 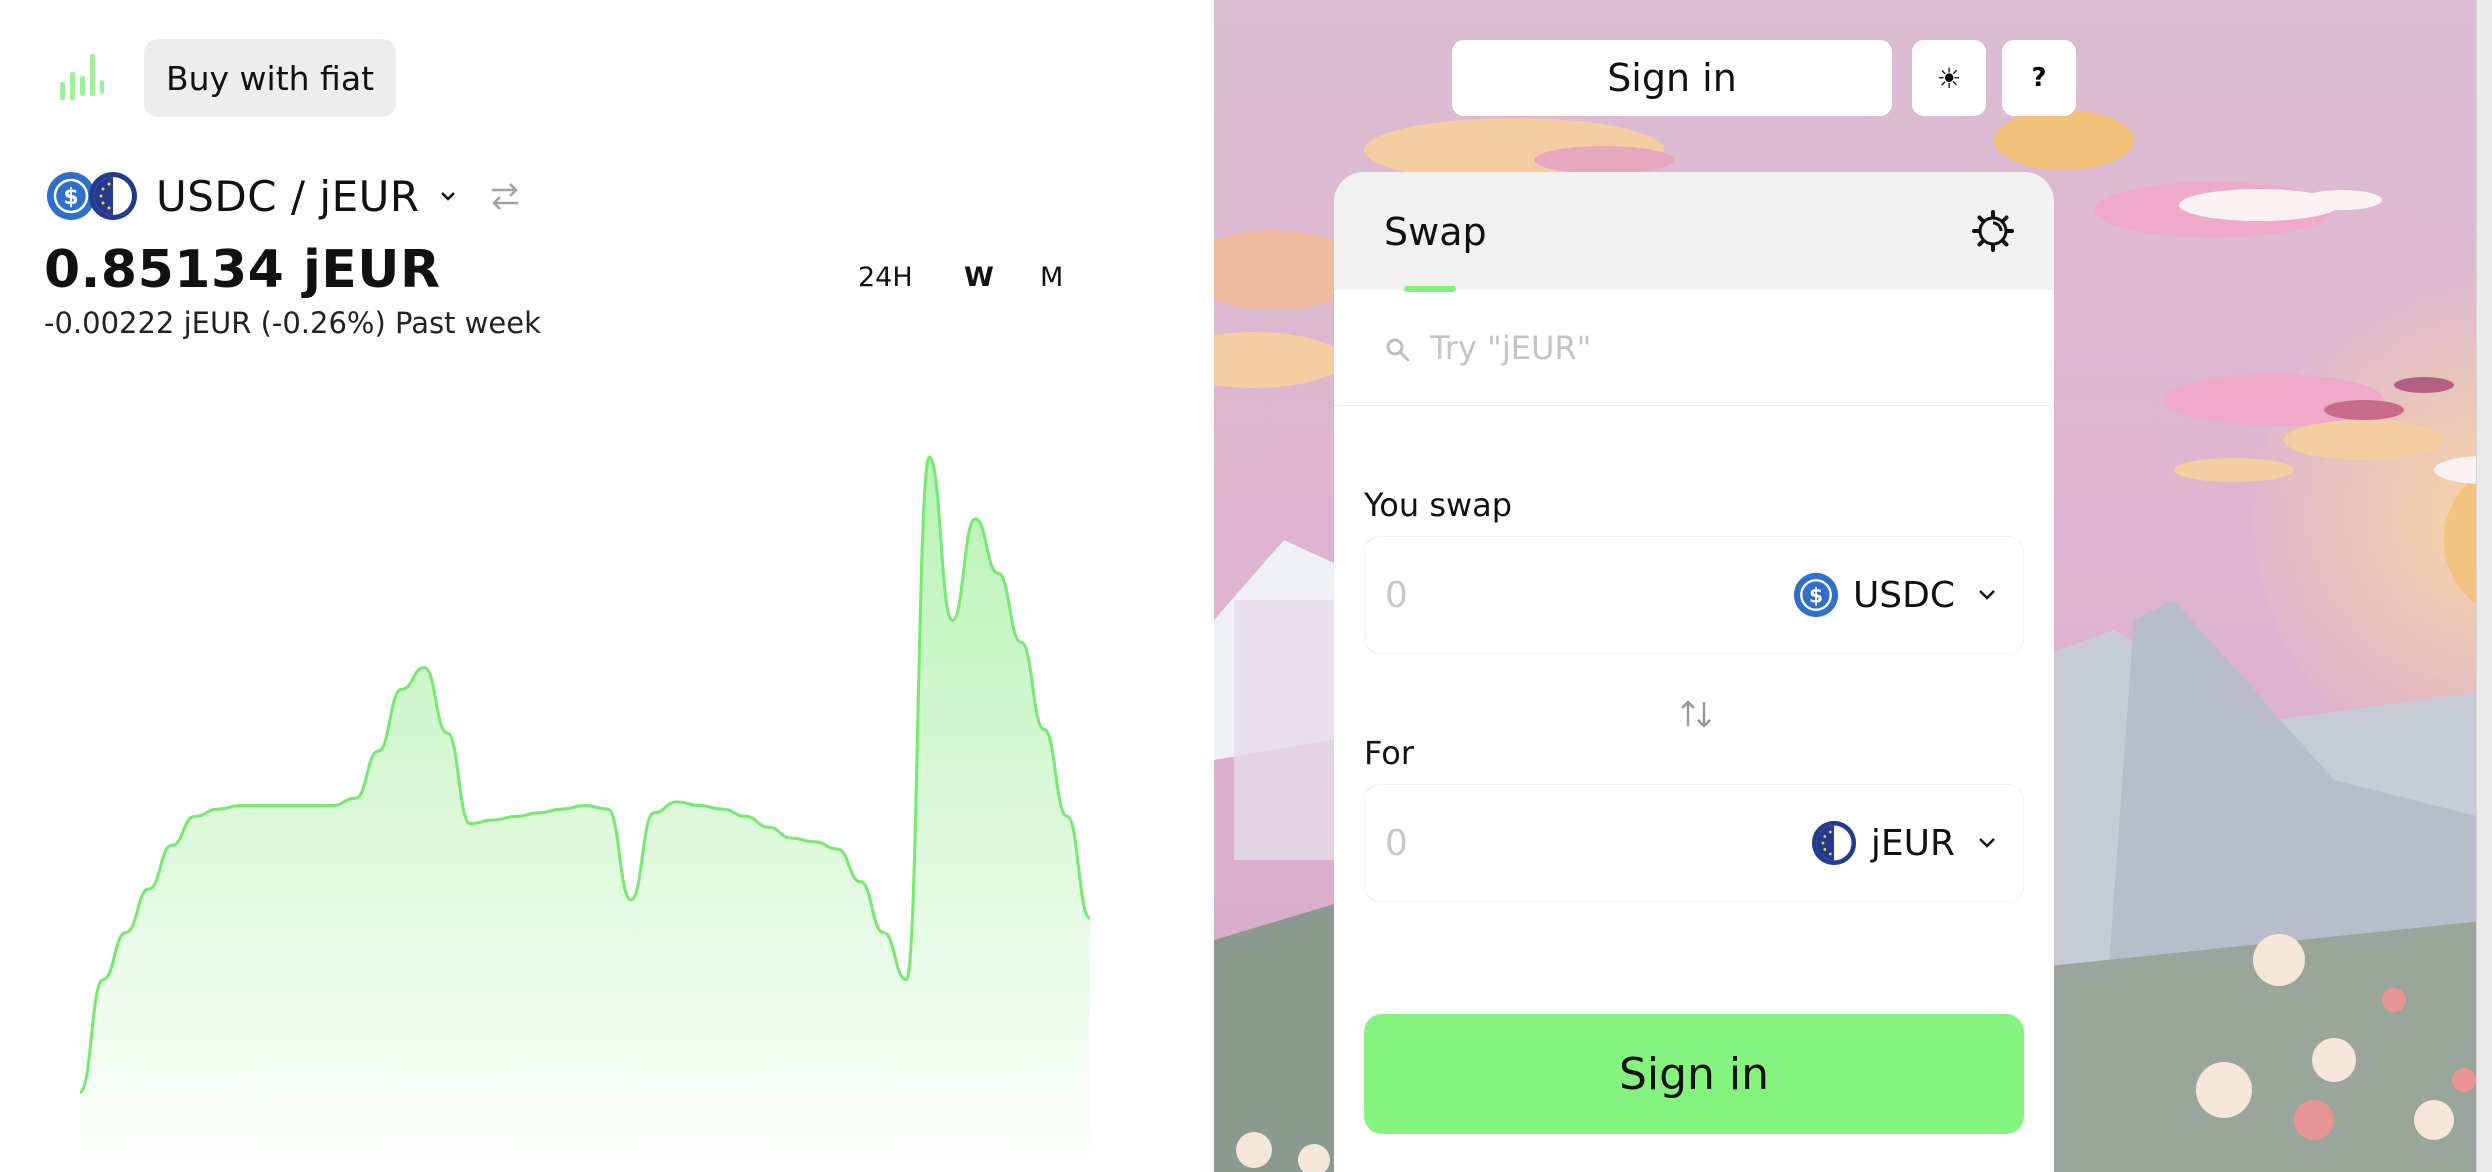 What do you see at coordinates (80, 76) in the screenshot?
I see `bar-chart-logo-icon` at bounding box center [80, 76].